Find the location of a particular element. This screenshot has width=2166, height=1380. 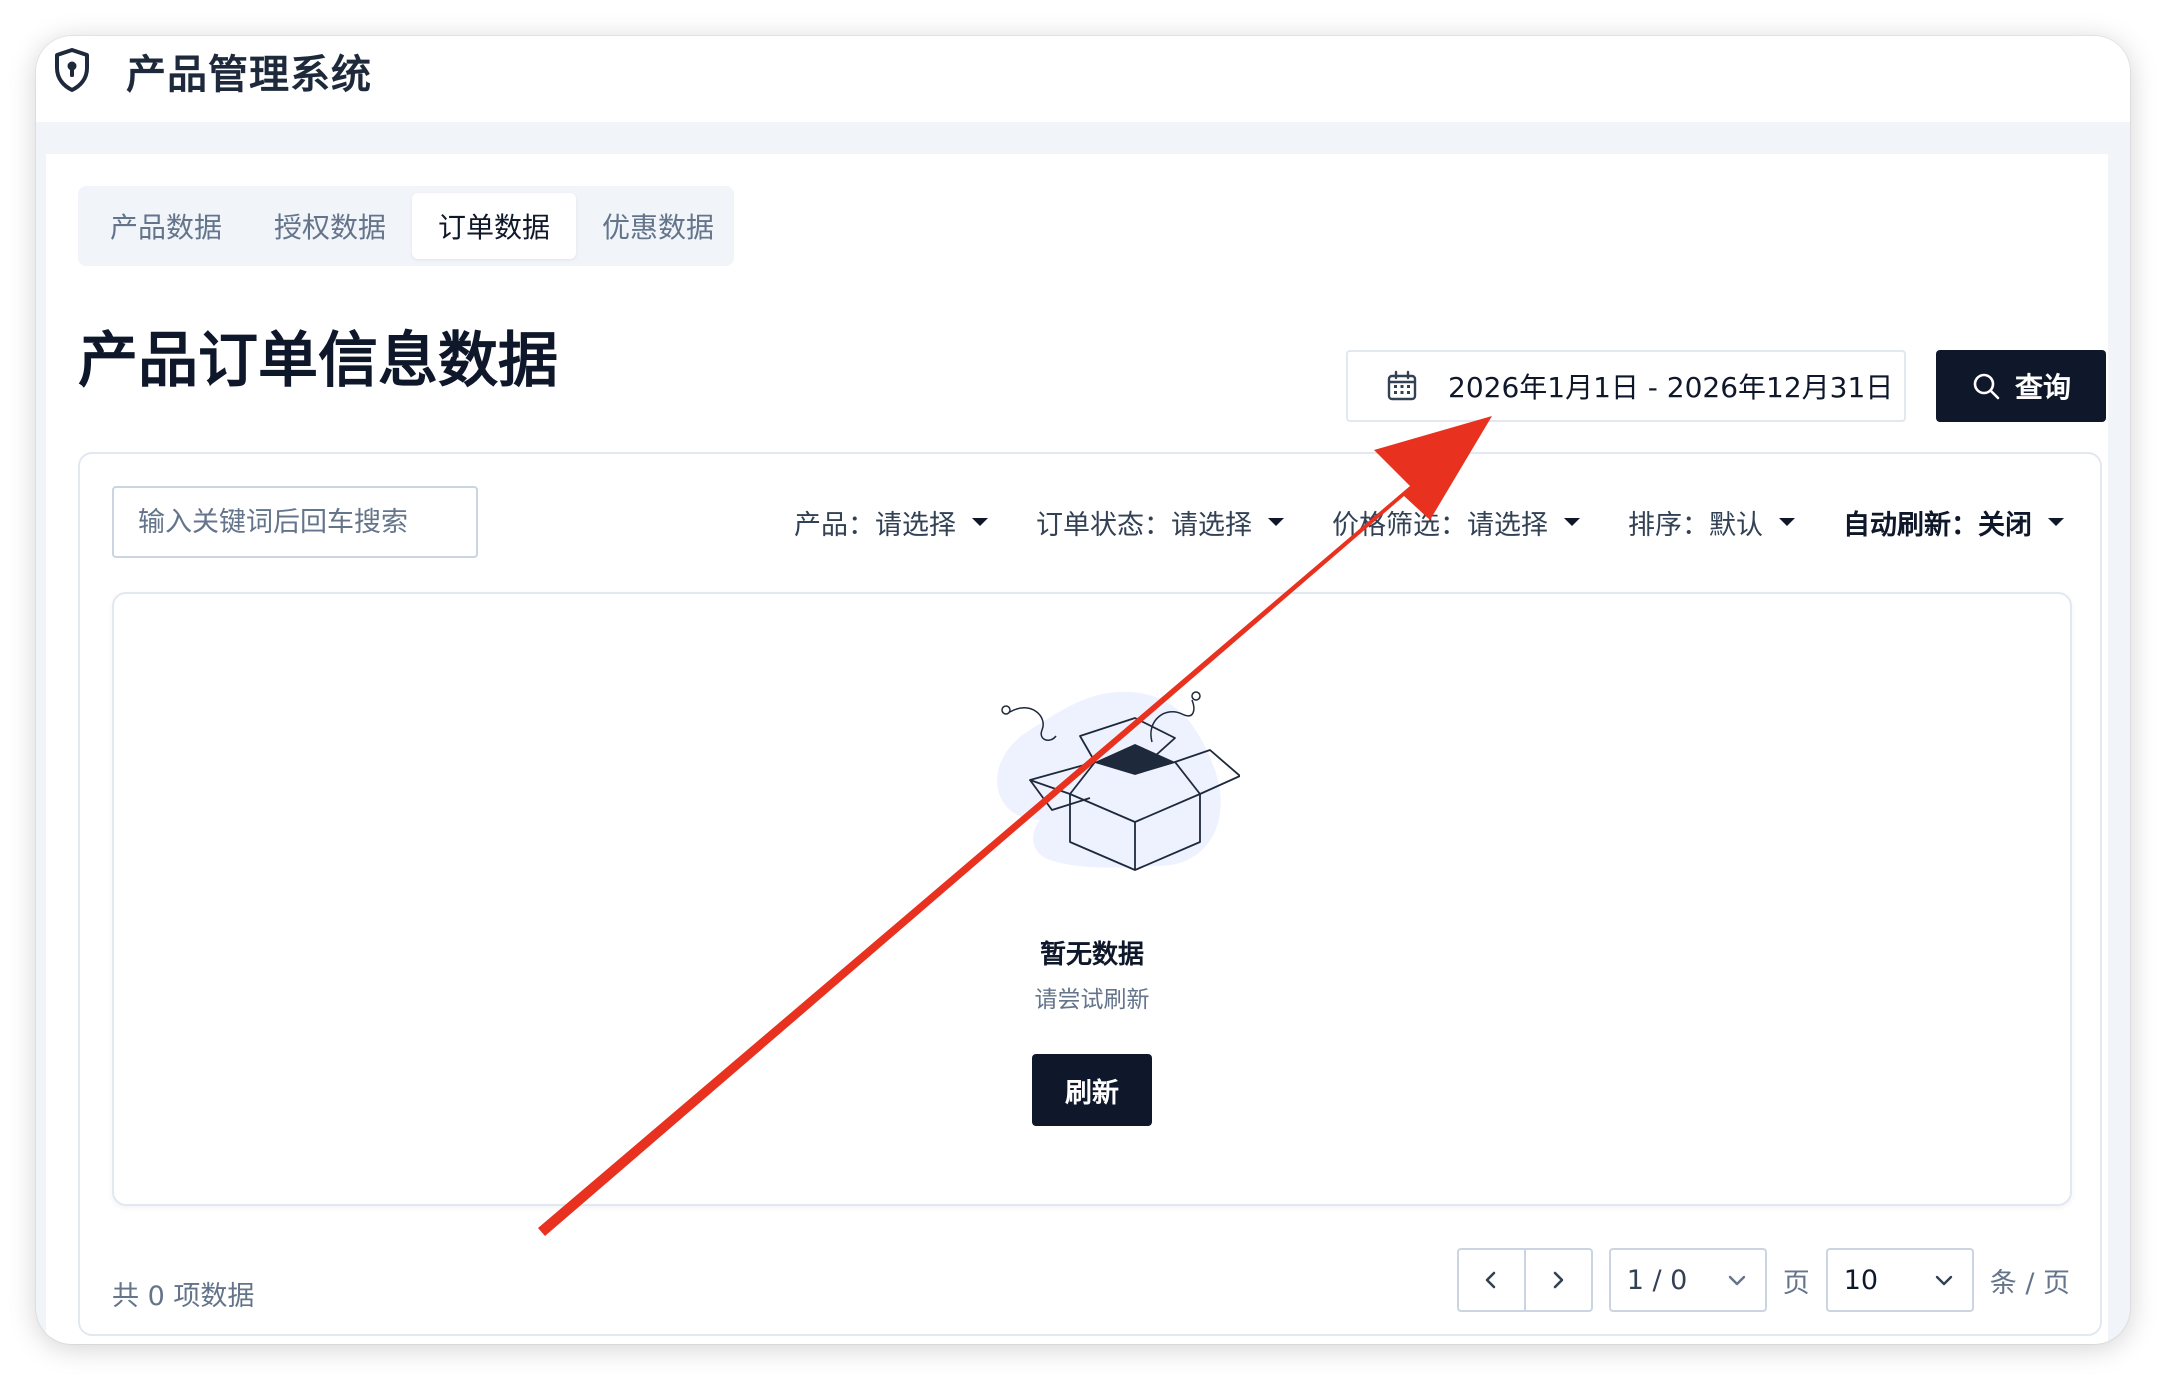

filter-sort-label: 排序：默认 is located at coordinates (1695, 525).